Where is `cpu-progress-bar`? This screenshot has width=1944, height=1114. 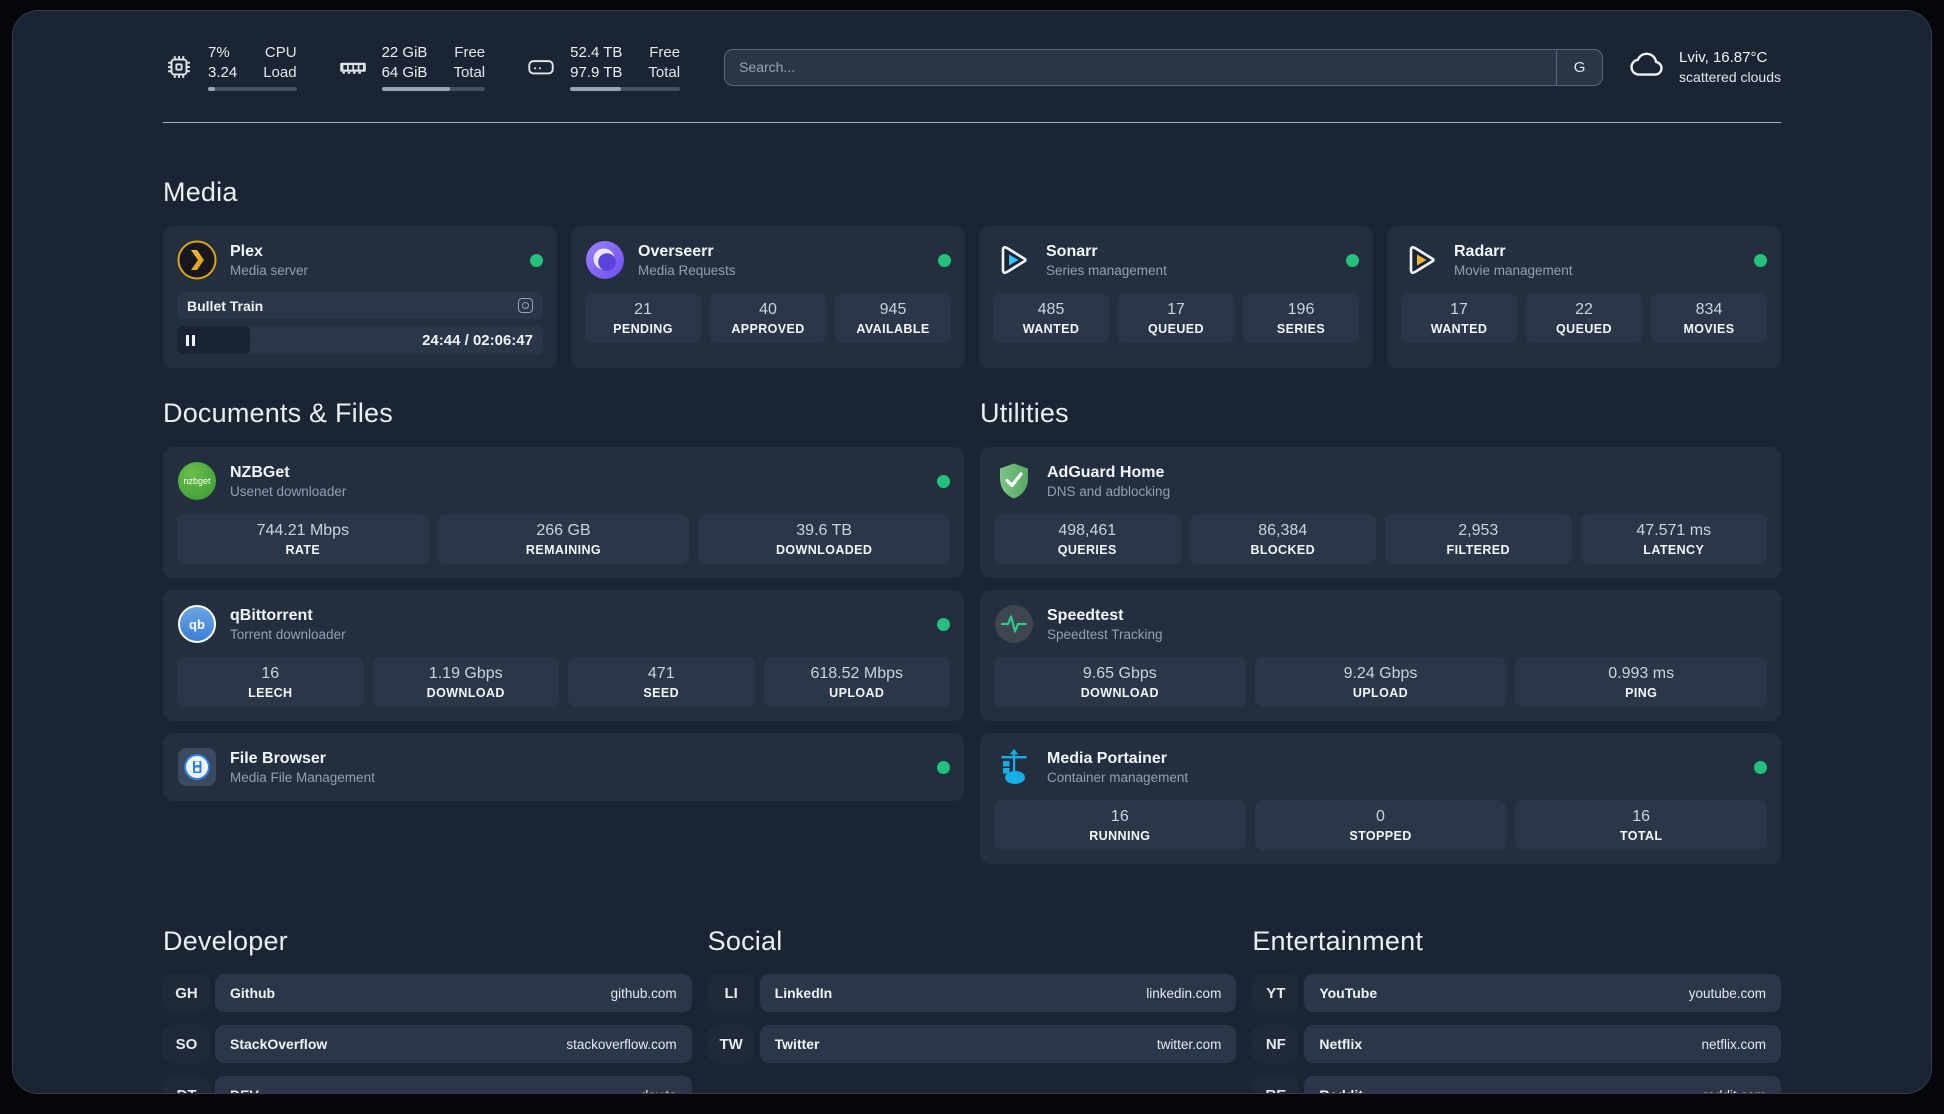
cpu-progress-bar is located at coordinates (252, 89).